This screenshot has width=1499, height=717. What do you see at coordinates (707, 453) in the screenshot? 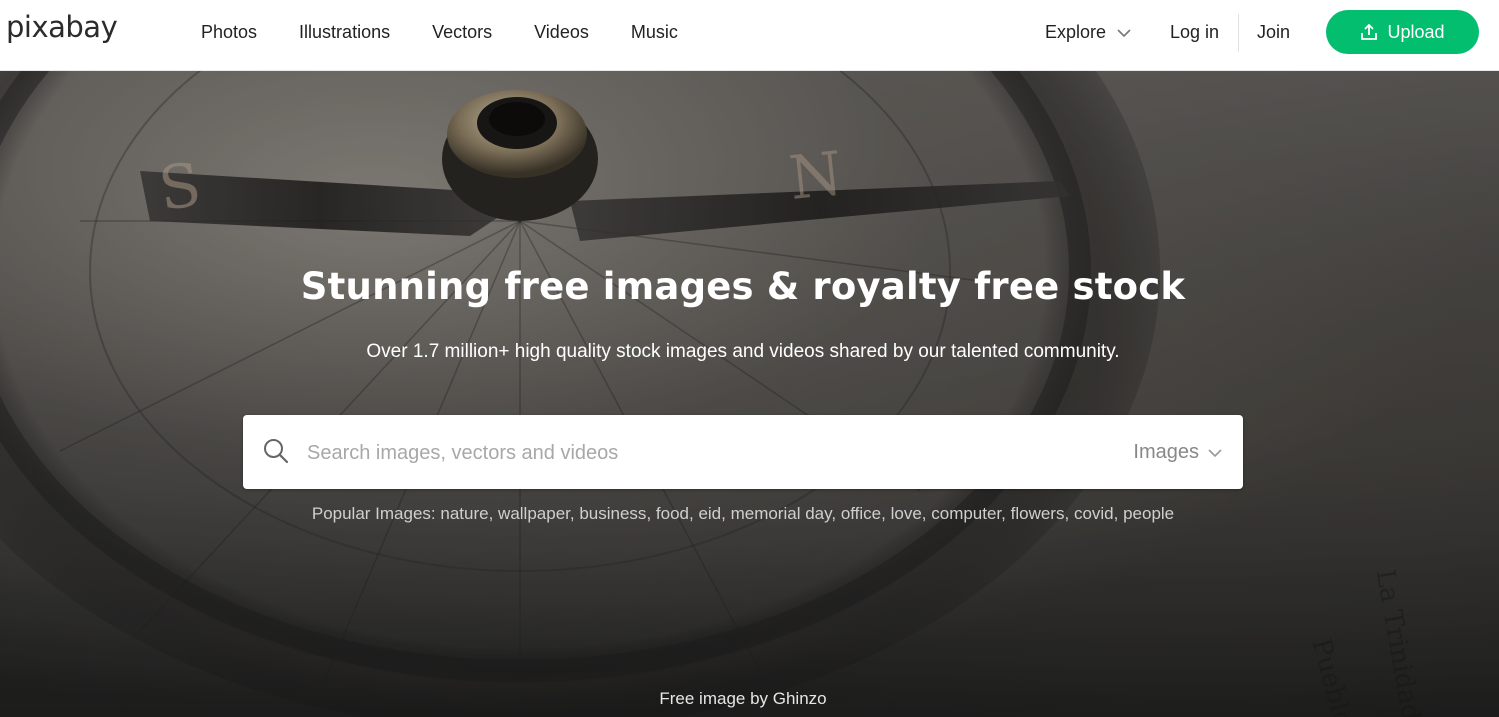
I see `search-input` at bounding box center [707, 453].